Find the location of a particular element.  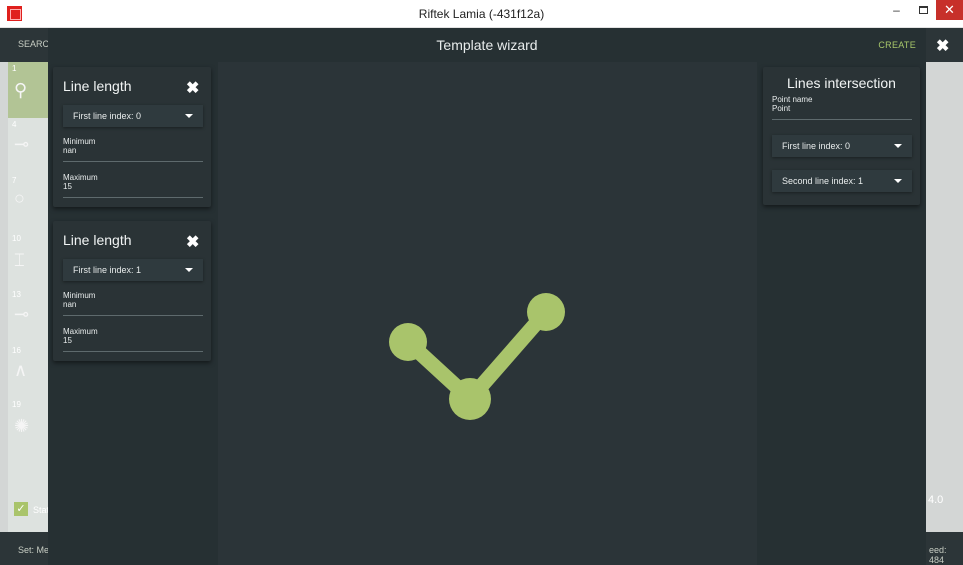

sun-tool-icon: ✺ is located at coordinates (32, 426).